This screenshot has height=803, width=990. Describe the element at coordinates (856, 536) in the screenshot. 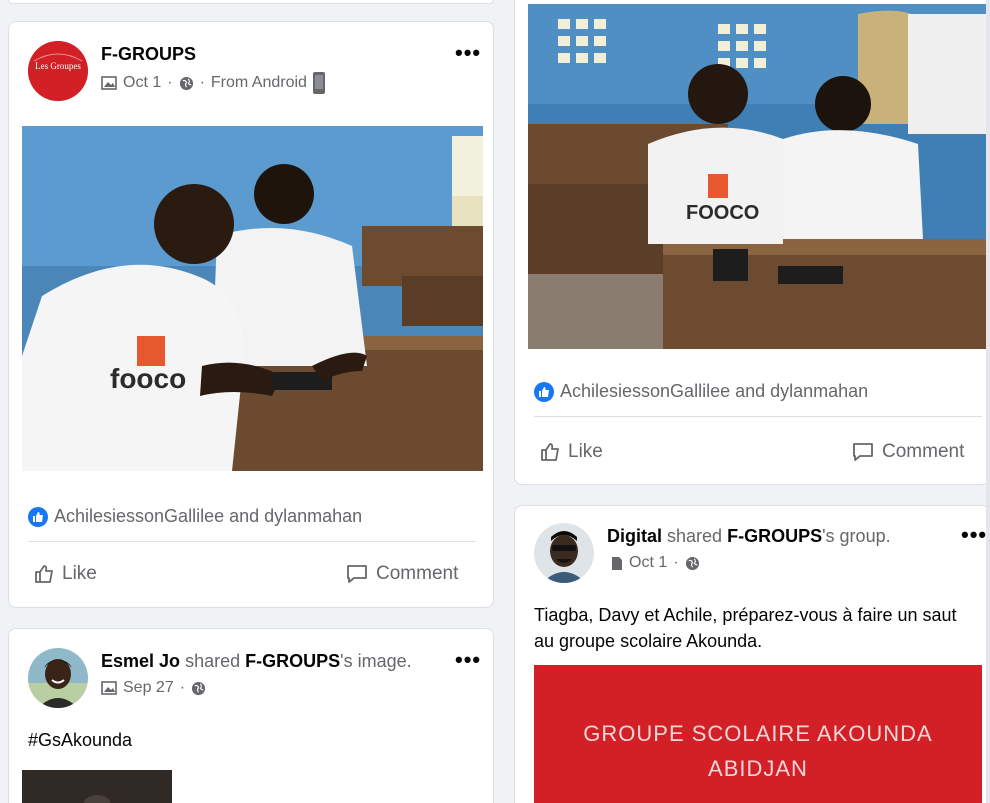

I see `shared-suffix: 's group.` at that location.